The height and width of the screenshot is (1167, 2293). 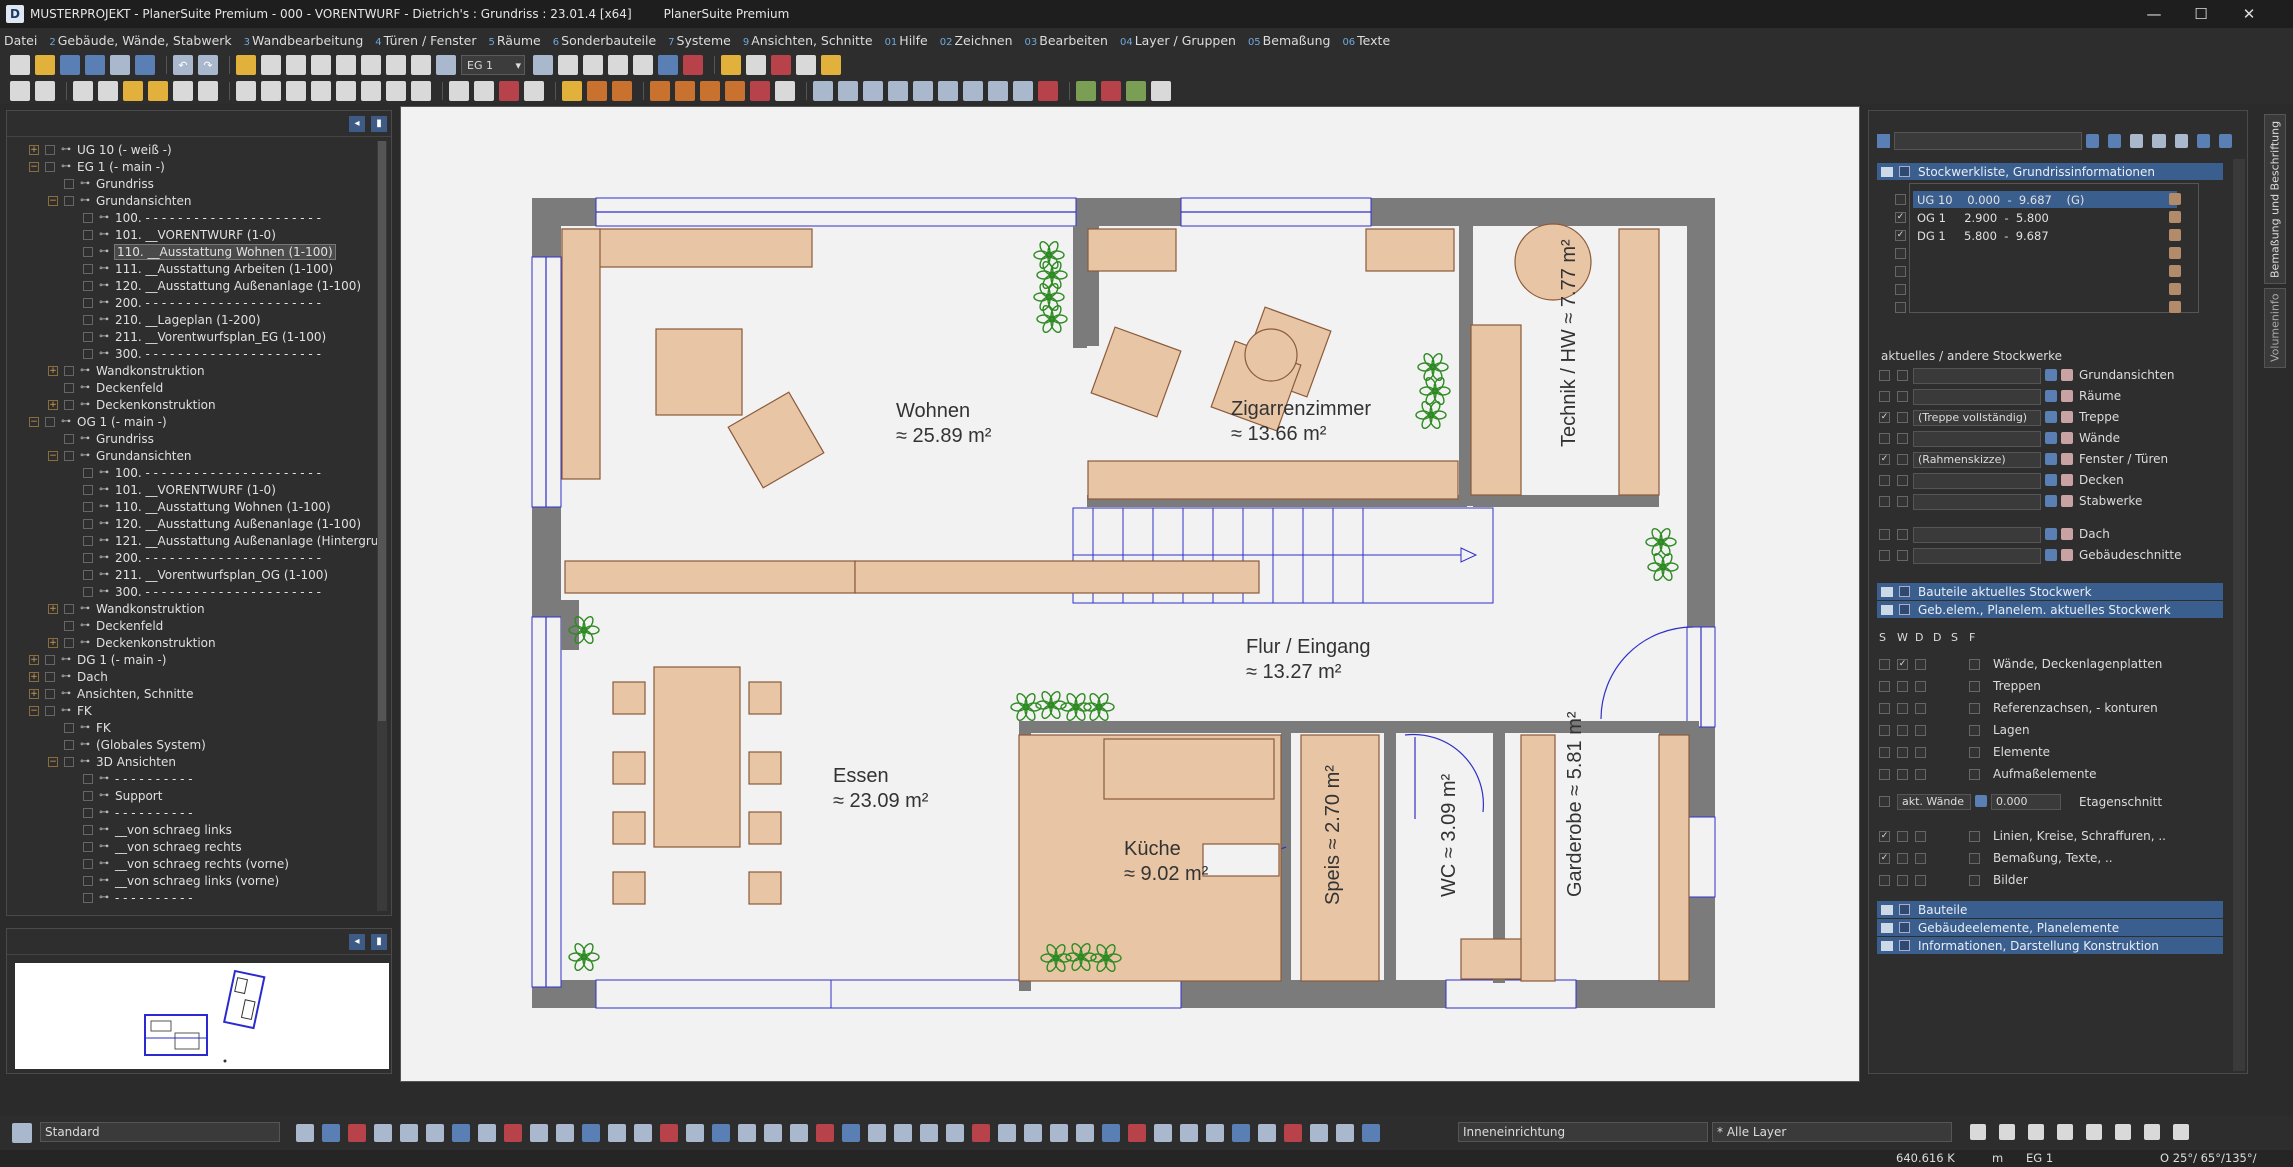 What do you see at coordinates (710, 91) in the screenshot?
I see `beam-icon` at bounding box center [710, 91].